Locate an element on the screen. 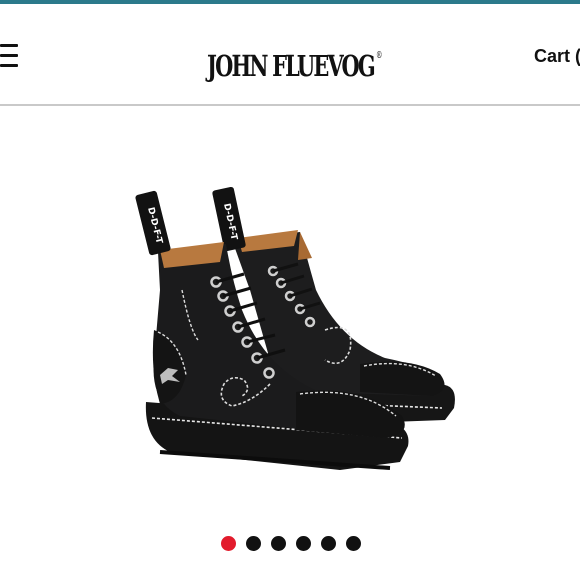  menu-bar-bottom is located at coordinates (9, 65).